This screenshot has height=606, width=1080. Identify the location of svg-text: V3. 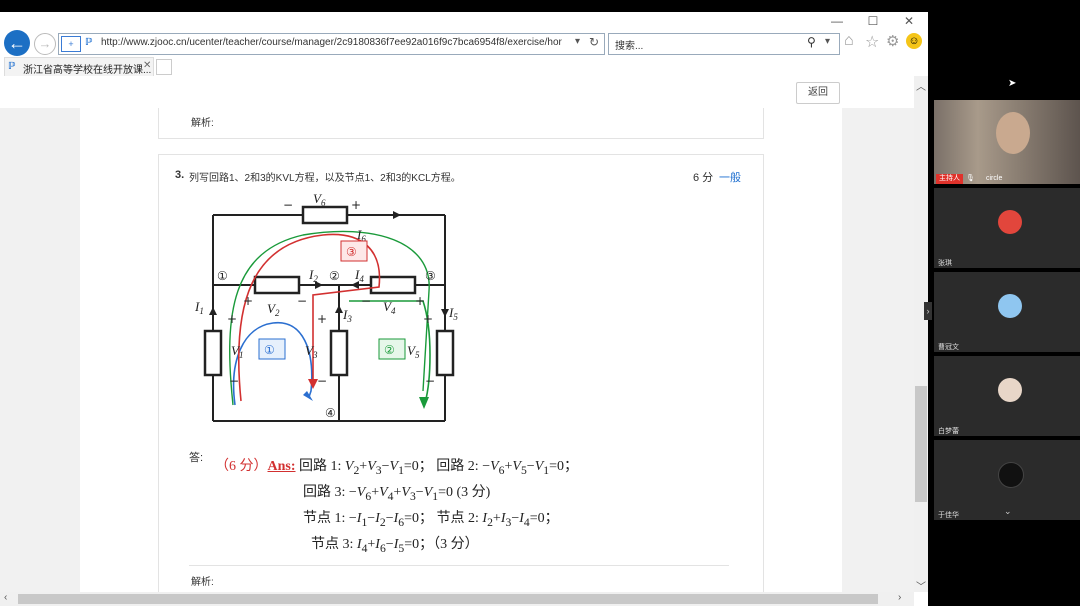
(311, 351).